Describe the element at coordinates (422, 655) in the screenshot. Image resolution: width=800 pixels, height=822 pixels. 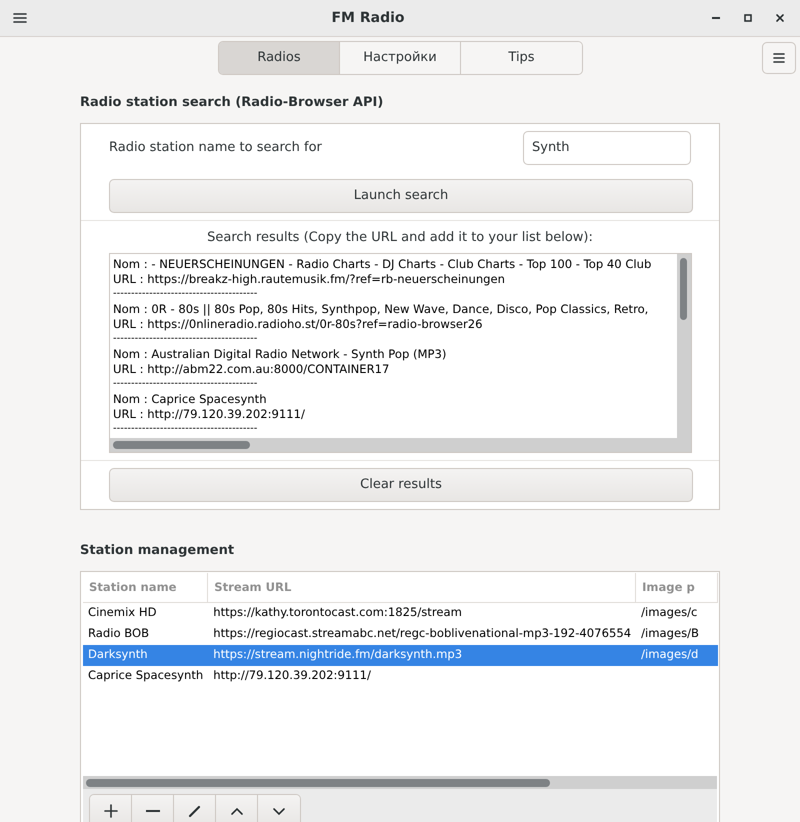
I see `table-cell: https://stream.nightride.fm/darksynth.mp3` at that location.